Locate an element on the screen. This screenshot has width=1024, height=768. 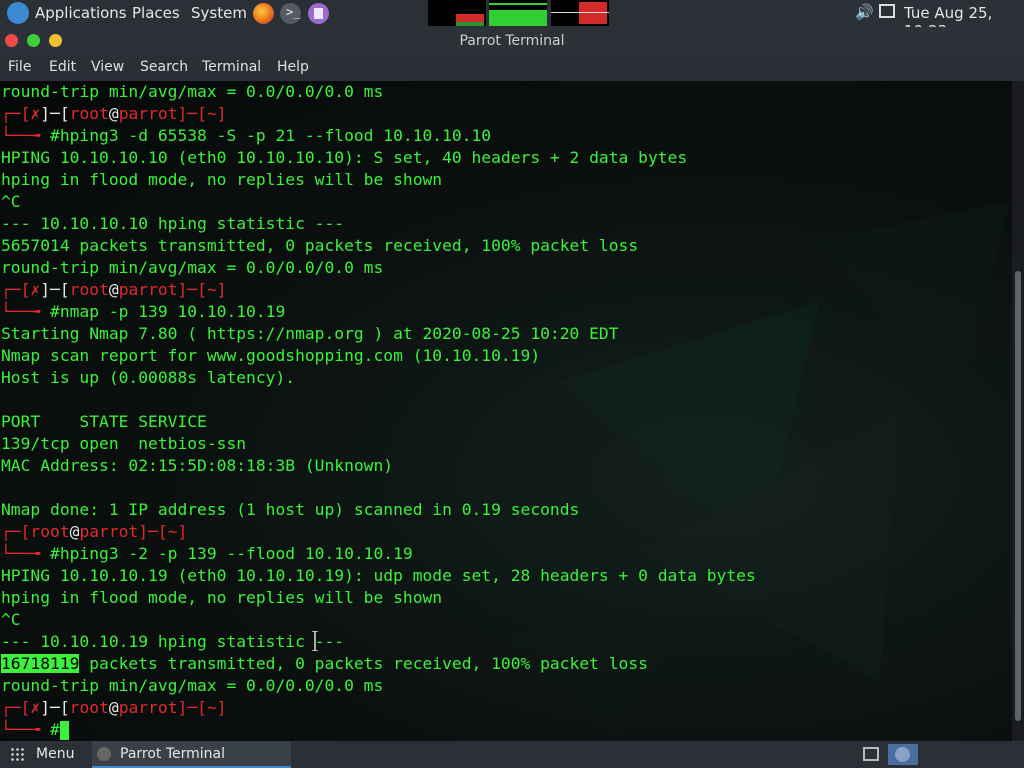
taskbar-parrot-terminal: Parrot Terminal is located at coordinates (191, 754).